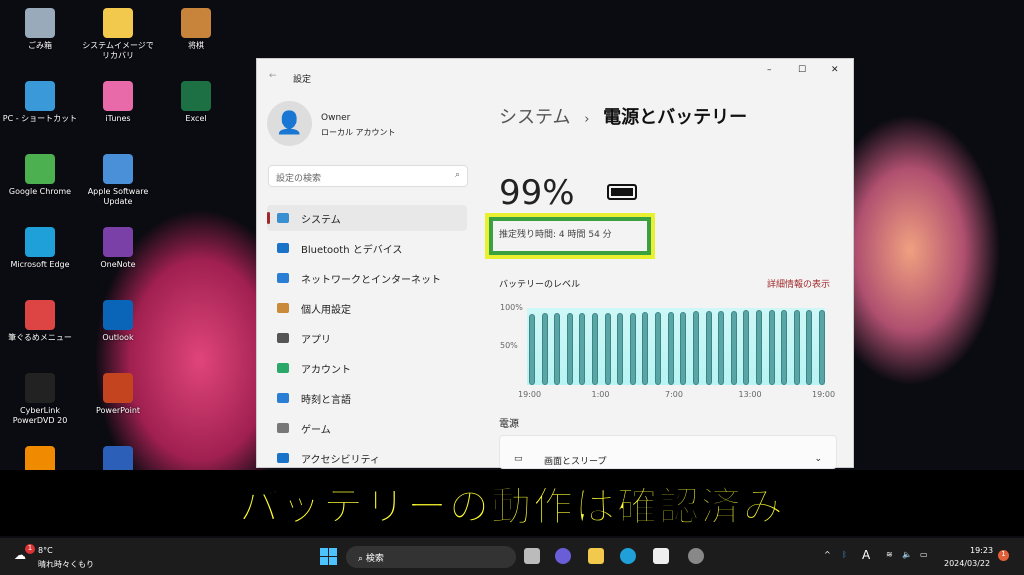 Image resolution: width=1024 pixels, height=575 pixels. I want to click on desktop-icon-label: iTunes, so click(118, 118).